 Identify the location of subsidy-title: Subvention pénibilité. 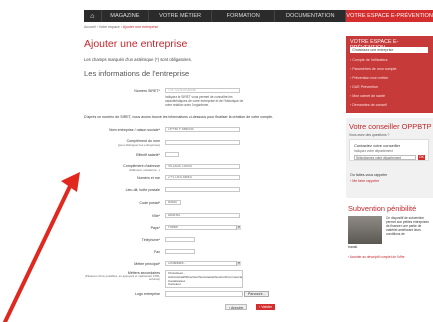
(382, 208).